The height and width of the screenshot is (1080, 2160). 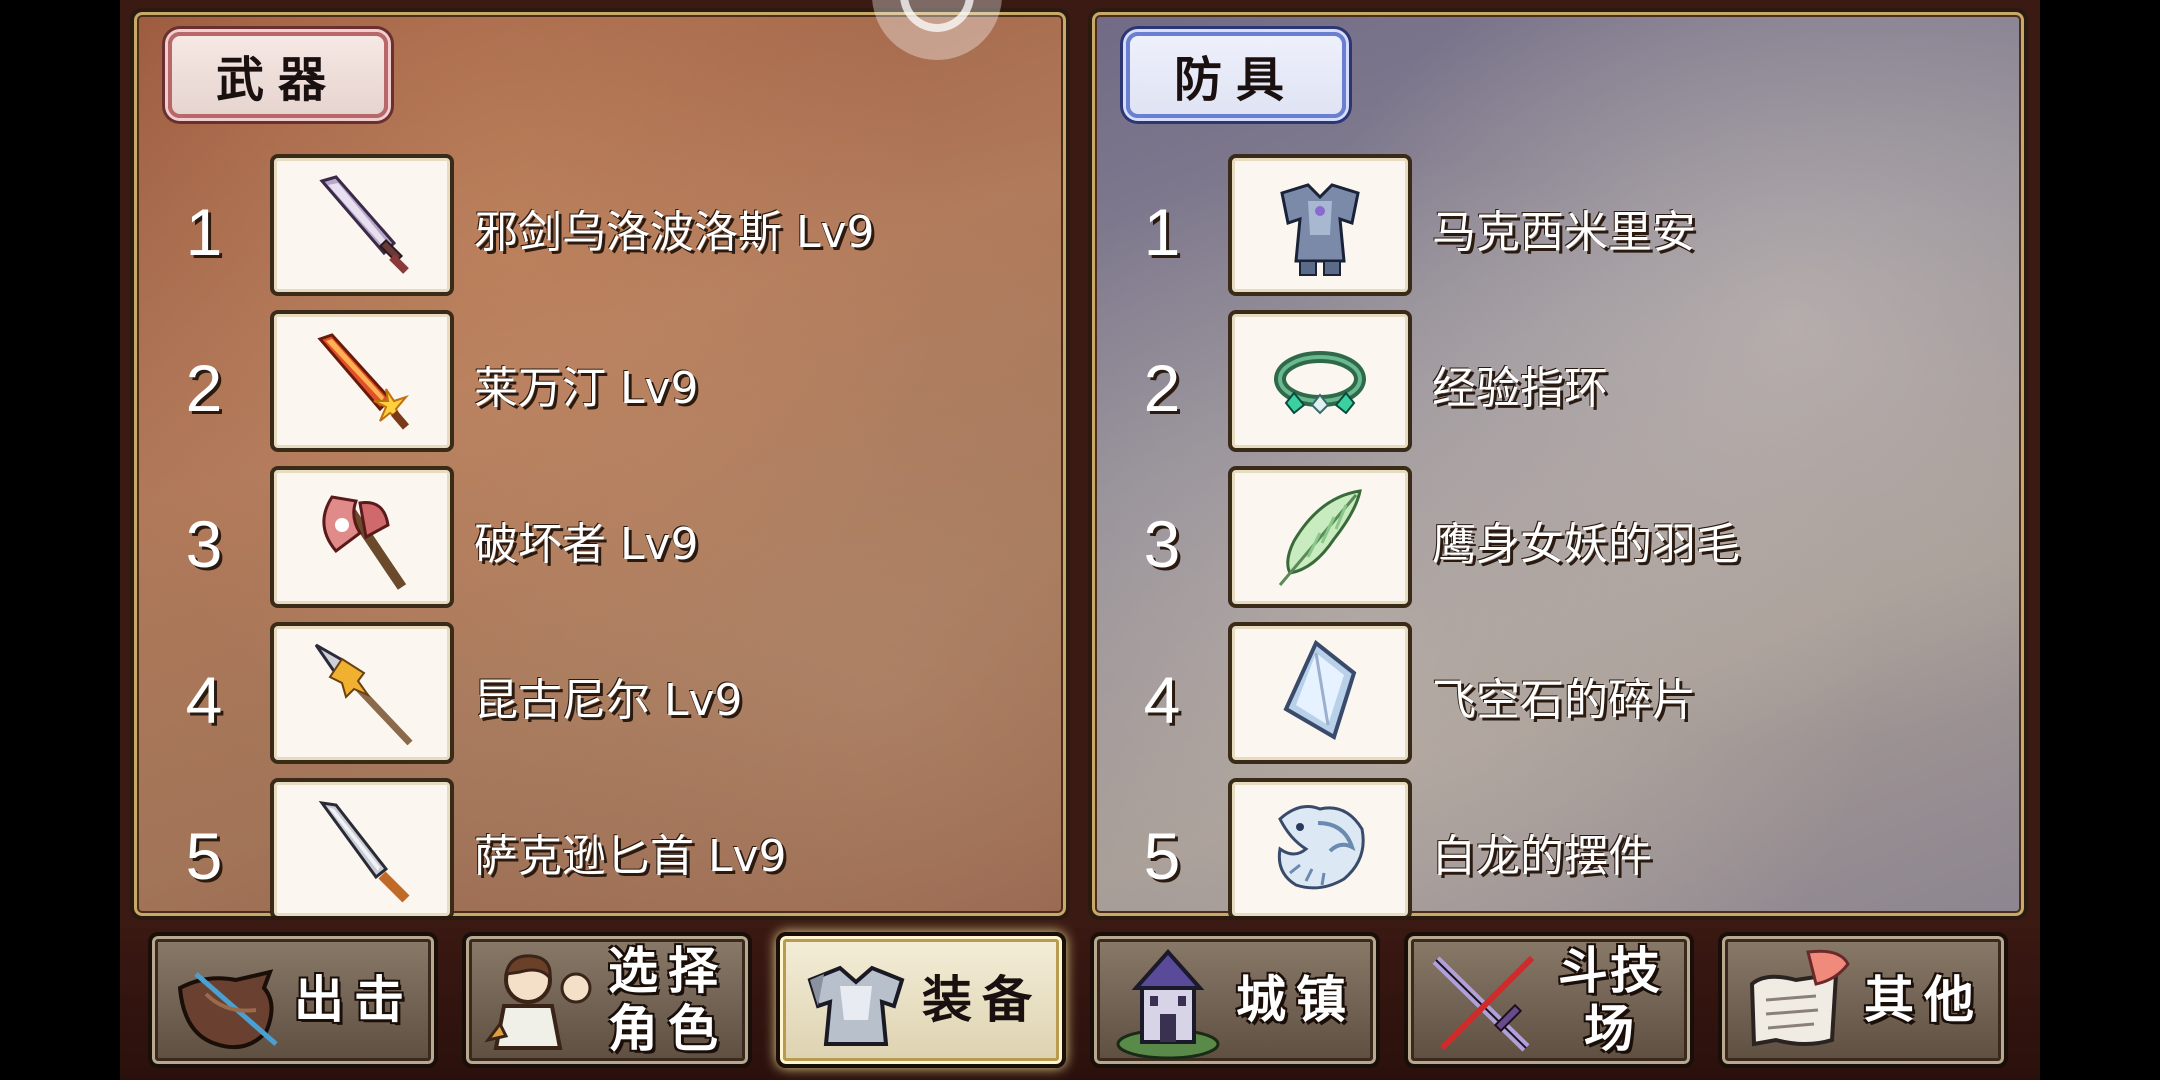 I want to click on plate-armor-icon, so click(x=1320, y=229).